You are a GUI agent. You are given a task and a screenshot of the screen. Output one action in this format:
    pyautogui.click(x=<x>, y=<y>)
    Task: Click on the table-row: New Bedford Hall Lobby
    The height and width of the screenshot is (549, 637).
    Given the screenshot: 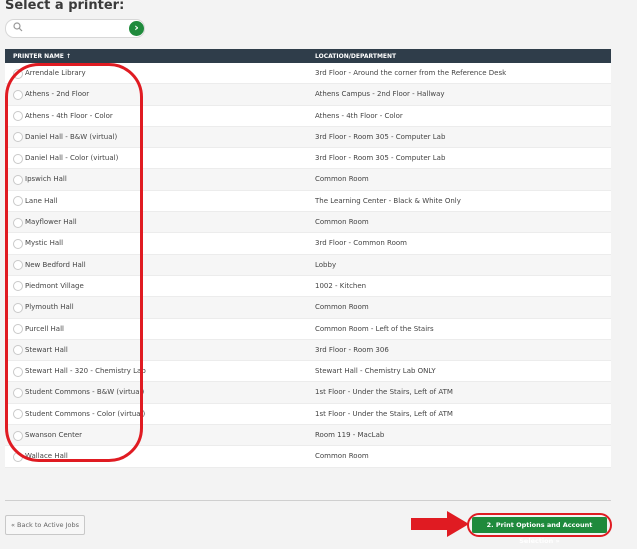 What is the action you would take?
    pyautogui.click(x=308, y=265)
    